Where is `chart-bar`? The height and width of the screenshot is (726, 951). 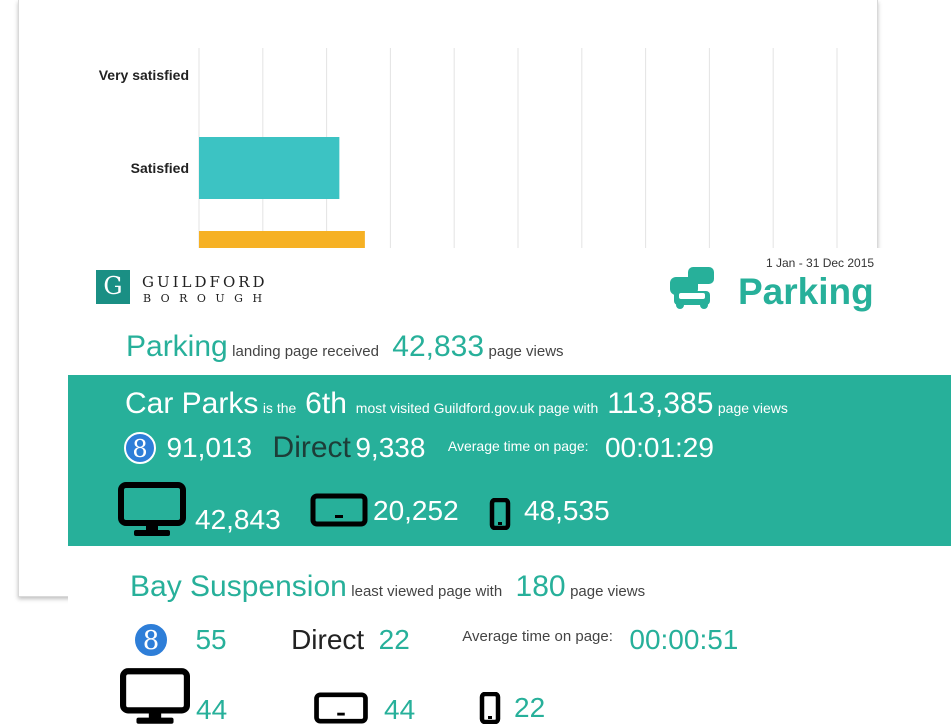
chart-bar is located at coordinates (269, 168).